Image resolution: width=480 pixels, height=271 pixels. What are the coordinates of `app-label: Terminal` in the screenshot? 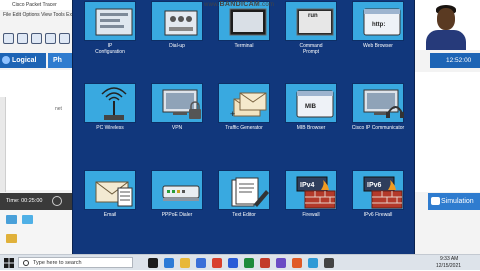 It's located at (244, 46).